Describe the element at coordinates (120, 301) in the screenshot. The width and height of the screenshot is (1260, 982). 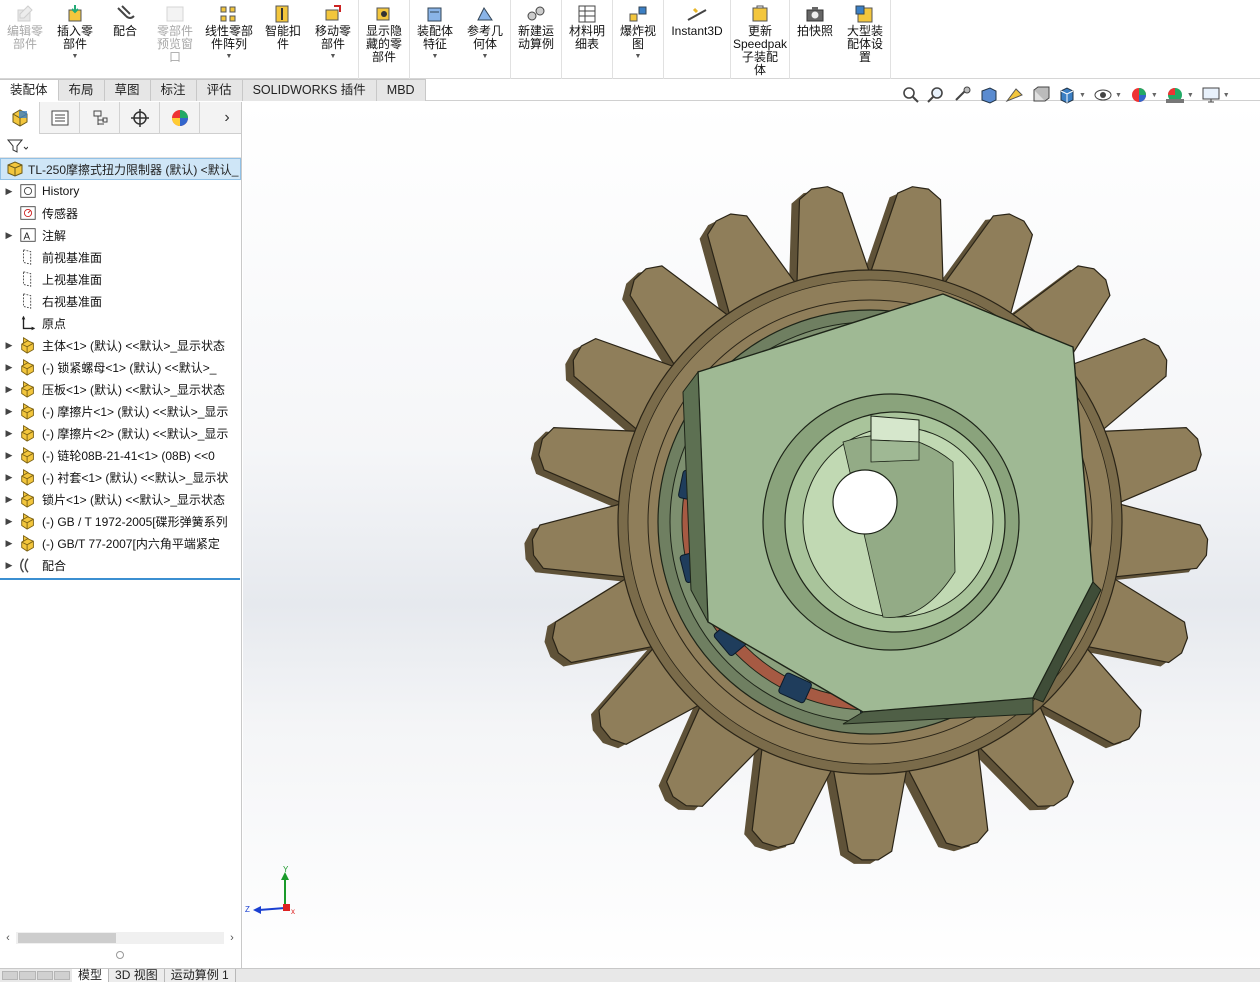
I see `tree-item: 右视基准面` at that location.